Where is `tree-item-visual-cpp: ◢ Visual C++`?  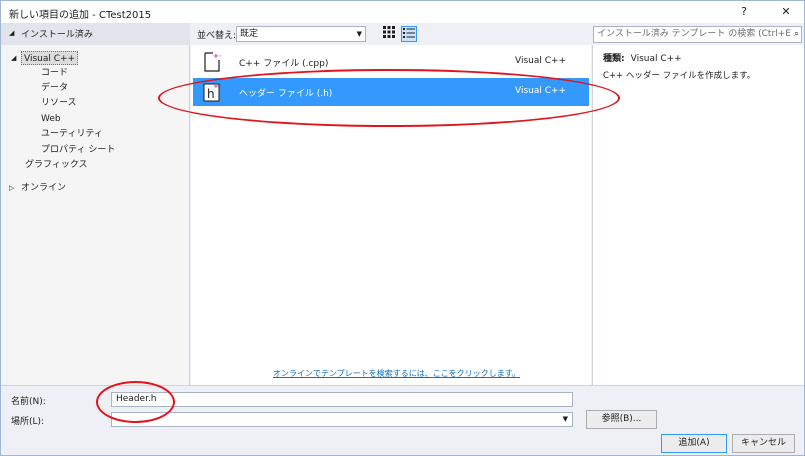
tree-item-visual-cpp: ◢ Visual C++ is located at coordinates (95, 58).